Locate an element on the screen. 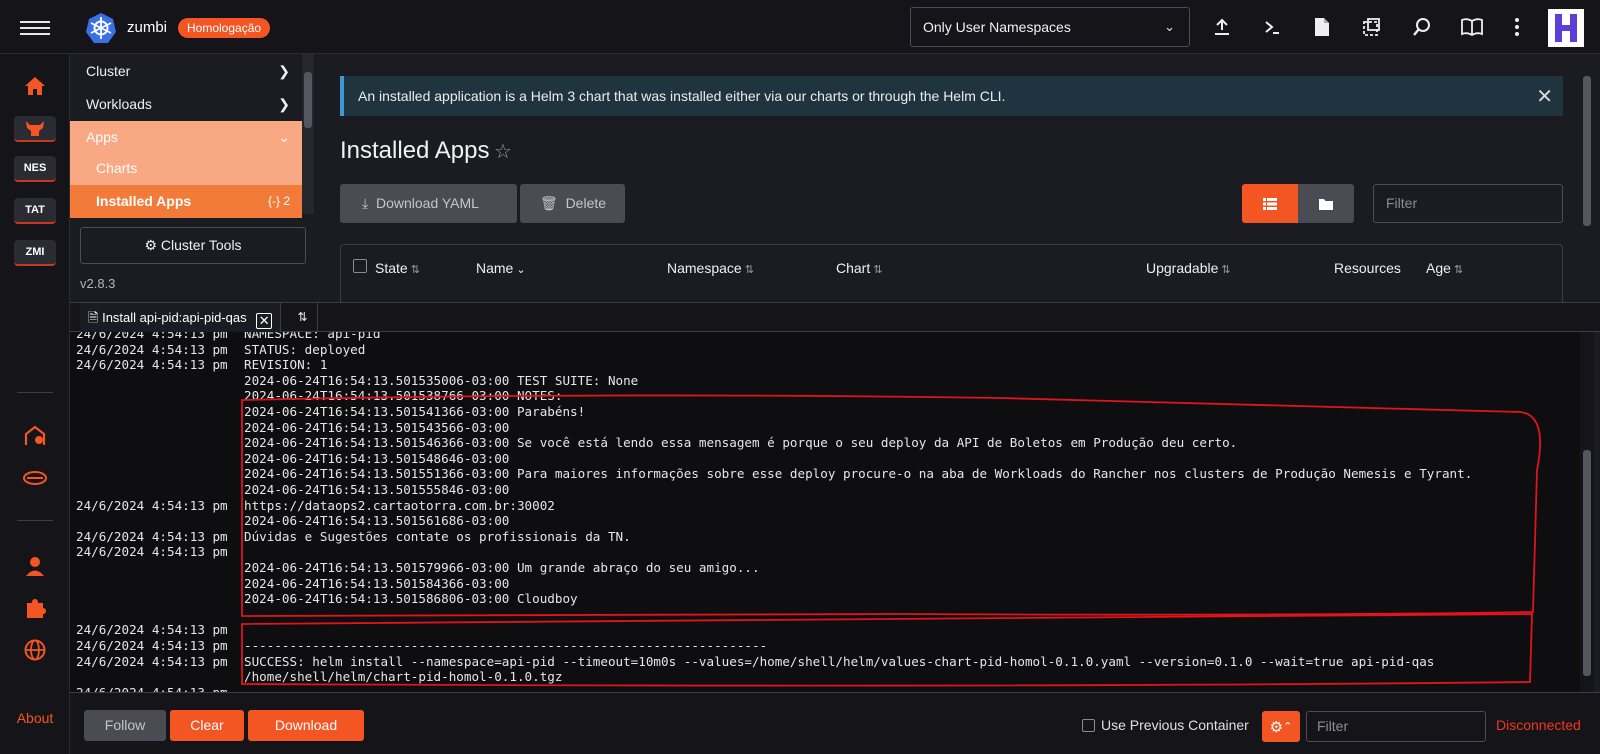  list-view-icon is located at coordinates (1270, 203).